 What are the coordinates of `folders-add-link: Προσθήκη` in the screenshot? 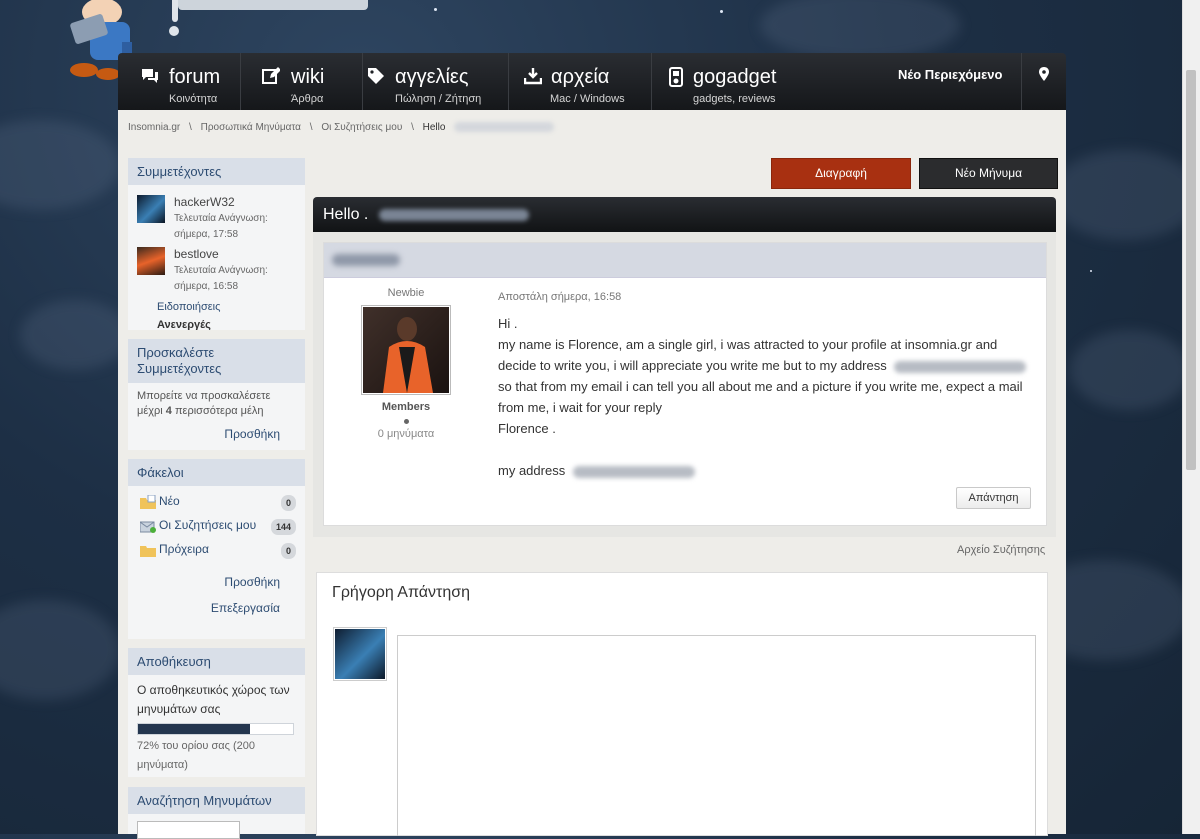 It's located at (216, 582).